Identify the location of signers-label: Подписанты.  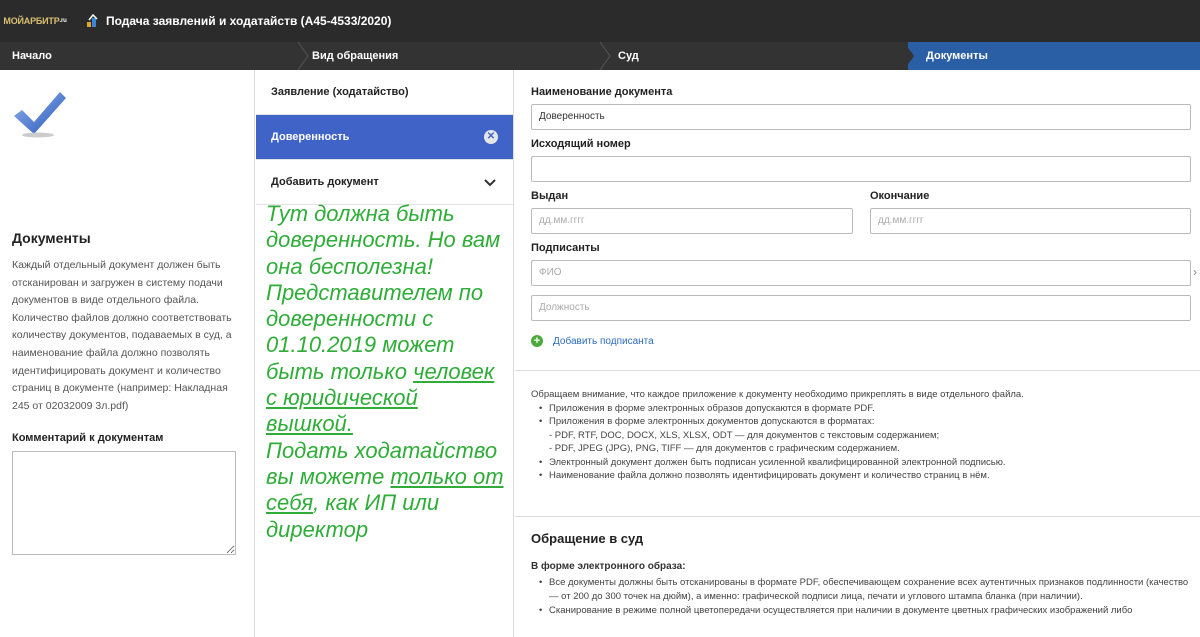
(565, 248).